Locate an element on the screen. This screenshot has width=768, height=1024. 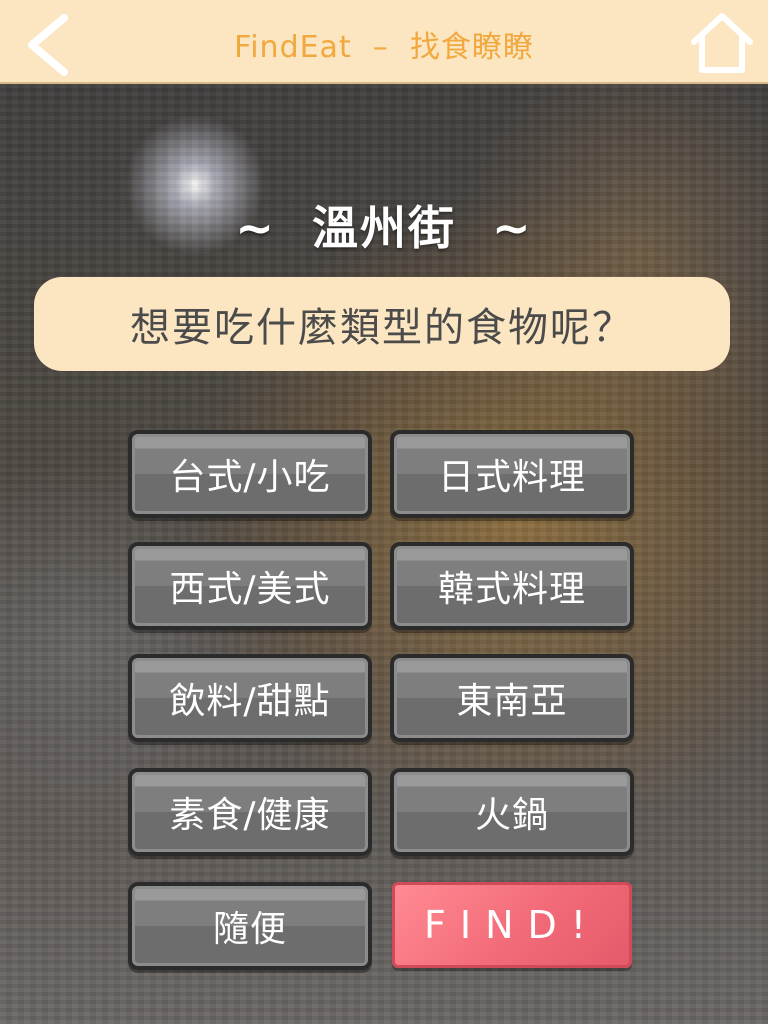
category-button-hotpot: 火鍋 is located at coordinates (512, 812).